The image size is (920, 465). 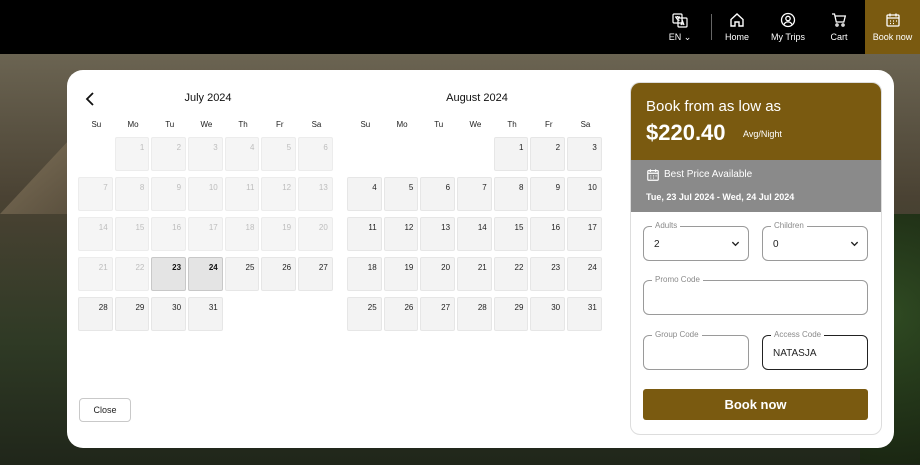 What do you see at coordinates (364, 274) in the screenshot?
I see `day-cell: 18` at bounding box center [364, 274].